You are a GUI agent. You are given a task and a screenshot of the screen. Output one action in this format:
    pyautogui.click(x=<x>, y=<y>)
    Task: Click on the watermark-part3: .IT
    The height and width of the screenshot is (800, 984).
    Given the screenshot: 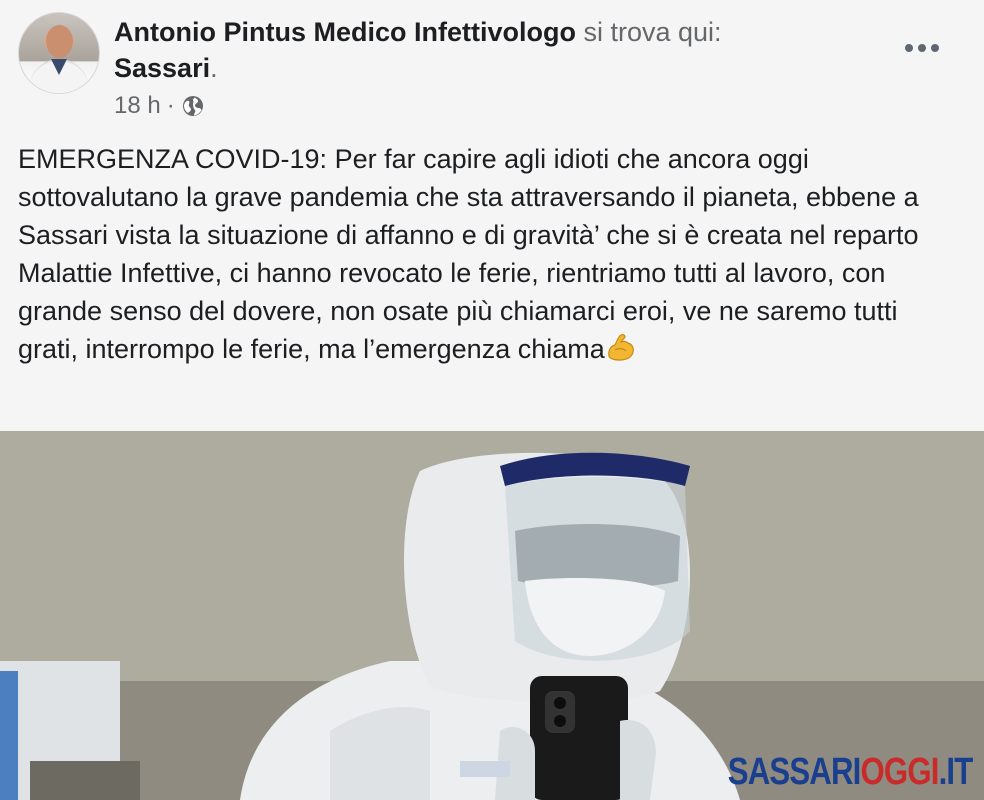 What is the action you would take?
    pyautogui.click(x=955, y=772)
    